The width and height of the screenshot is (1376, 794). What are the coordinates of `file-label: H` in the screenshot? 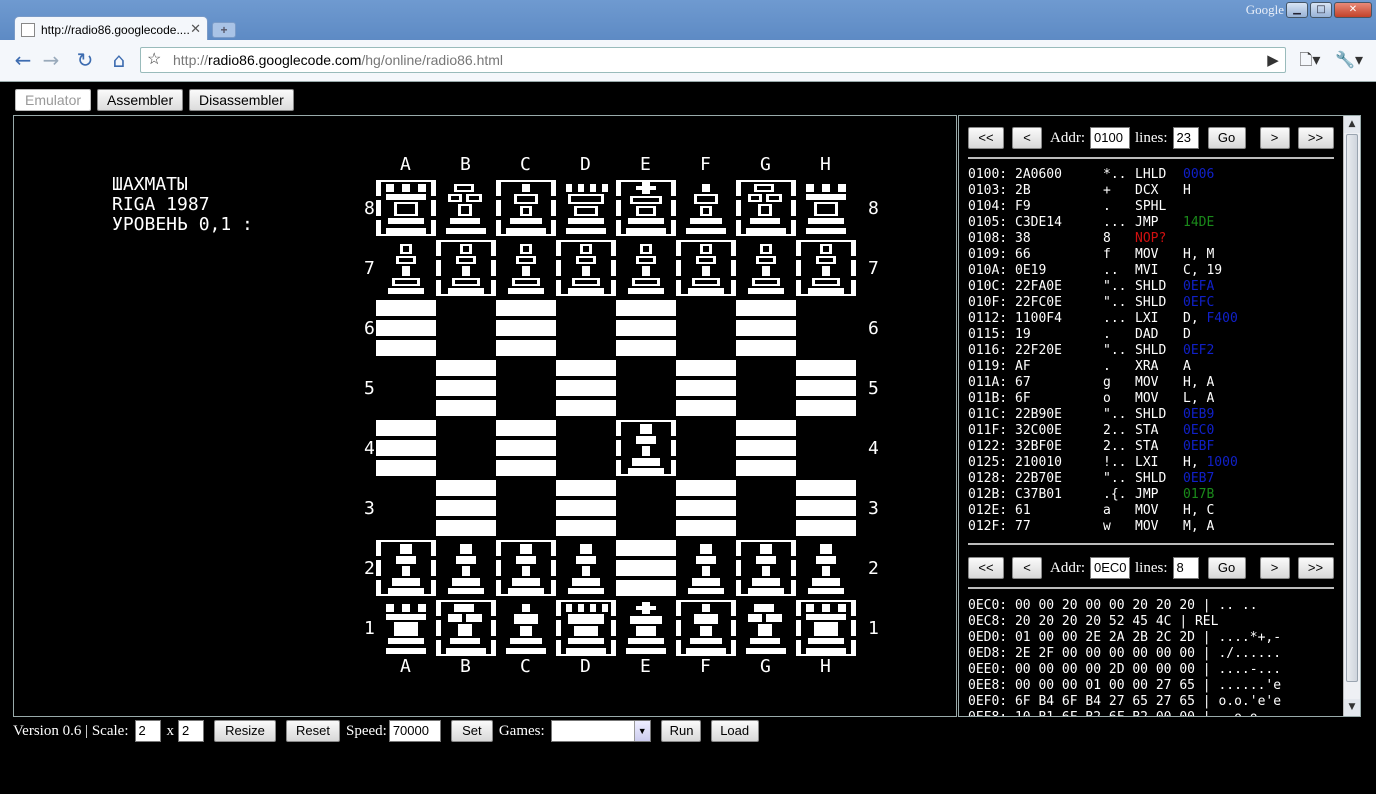 It's located at (825, 666).